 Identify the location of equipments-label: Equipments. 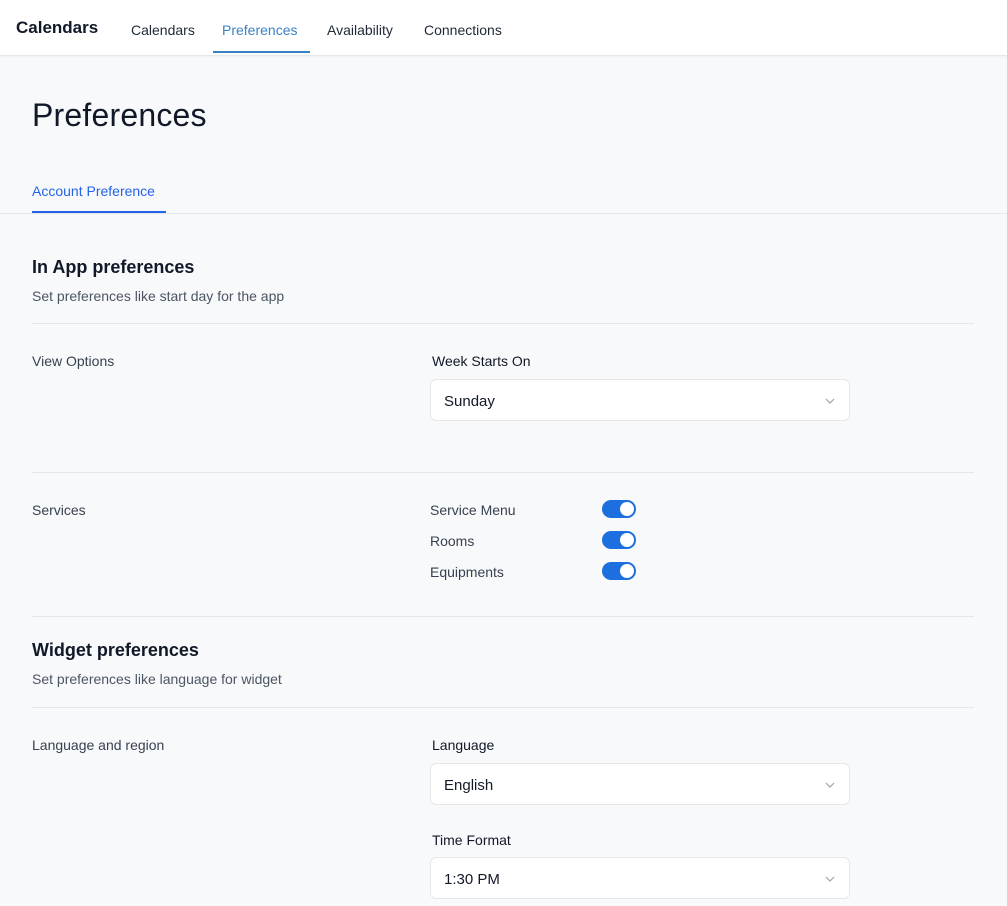
(467, 572).